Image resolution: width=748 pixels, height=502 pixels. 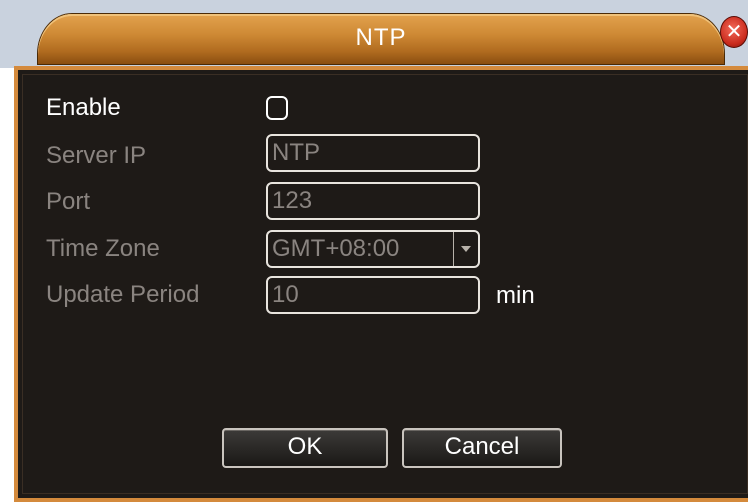 I want to click on enable-checkbox, so click(x=277, y=108).